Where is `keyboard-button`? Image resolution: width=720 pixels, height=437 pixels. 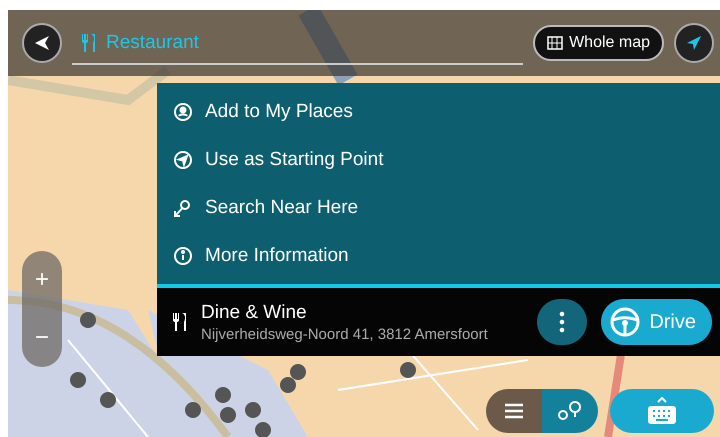 keyboard-button is located at coordinates (662, 411).